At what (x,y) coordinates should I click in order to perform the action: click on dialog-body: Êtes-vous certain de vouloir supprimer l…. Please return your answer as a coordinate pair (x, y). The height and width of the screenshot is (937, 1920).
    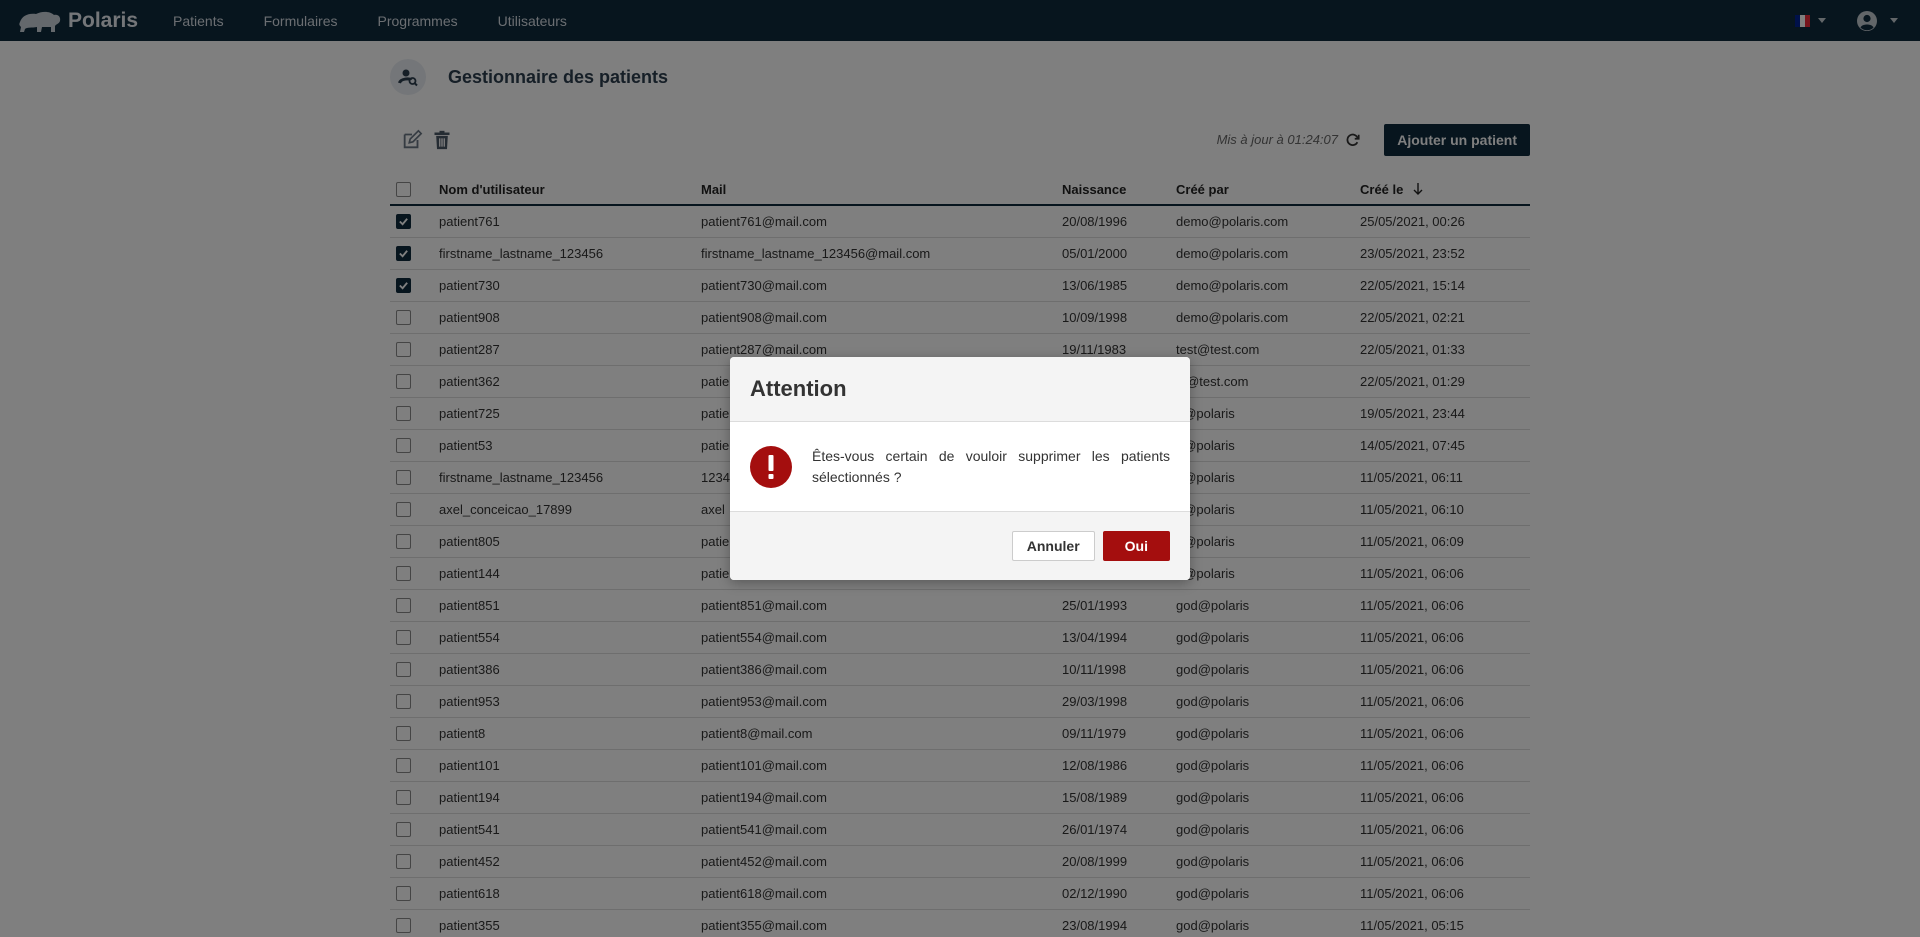
    Looking at the image, I should click on (960, 466).